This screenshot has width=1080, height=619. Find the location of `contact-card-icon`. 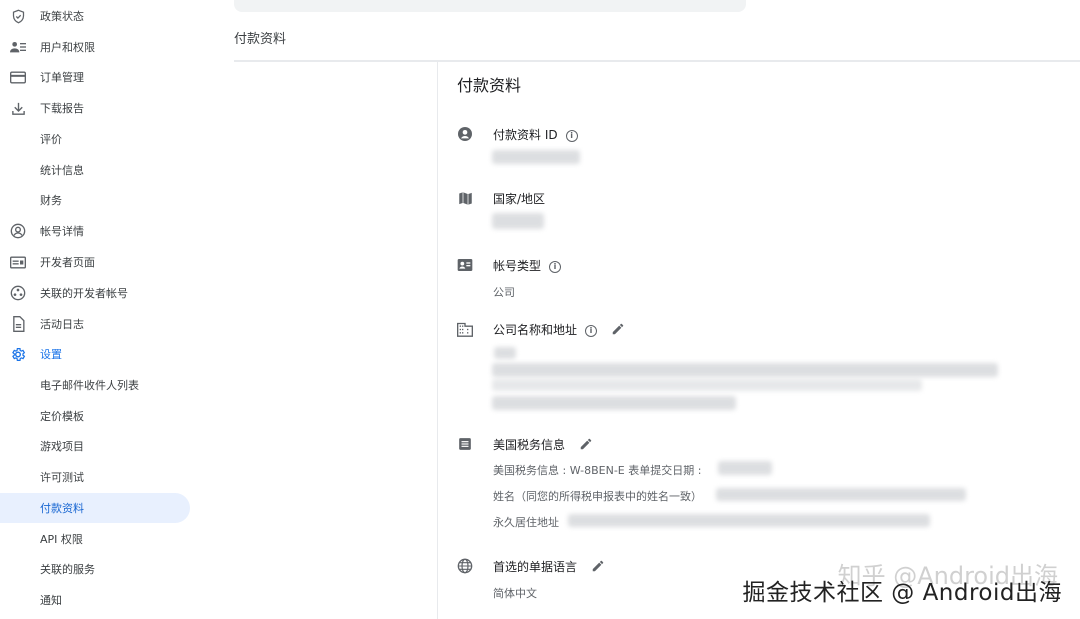

contact-card-icon is located at coordinates (465, 265).